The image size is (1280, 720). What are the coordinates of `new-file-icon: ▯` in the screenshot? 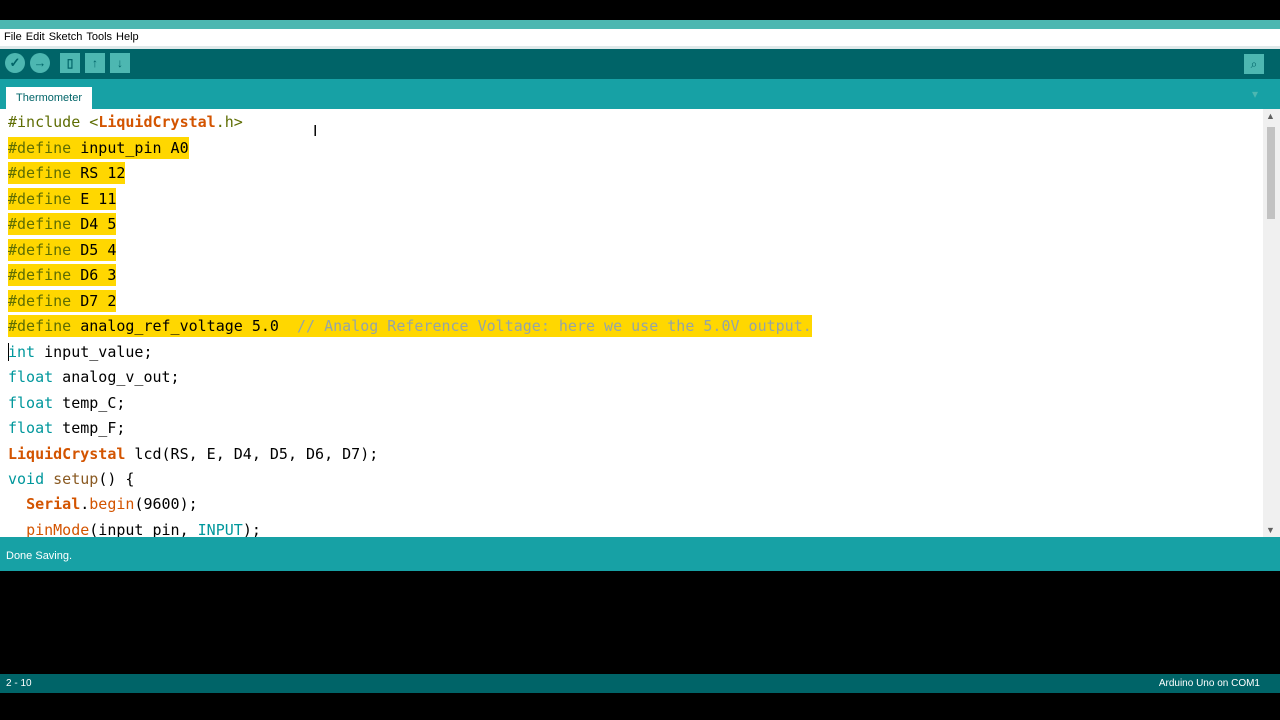 It's located at (70, 63).